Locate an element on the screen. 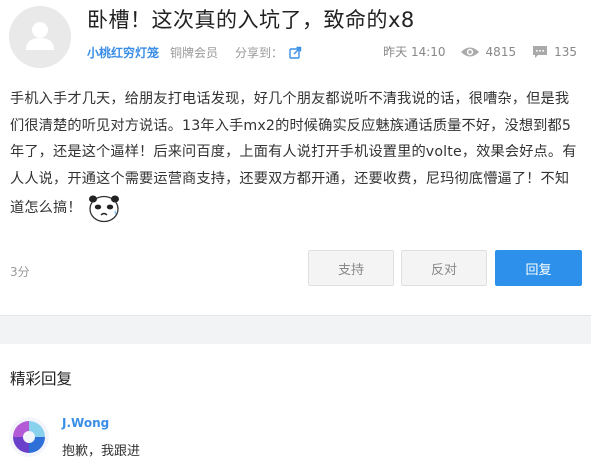 The image size is (591, 461). comment-icon is located at coordinates (540, 51).